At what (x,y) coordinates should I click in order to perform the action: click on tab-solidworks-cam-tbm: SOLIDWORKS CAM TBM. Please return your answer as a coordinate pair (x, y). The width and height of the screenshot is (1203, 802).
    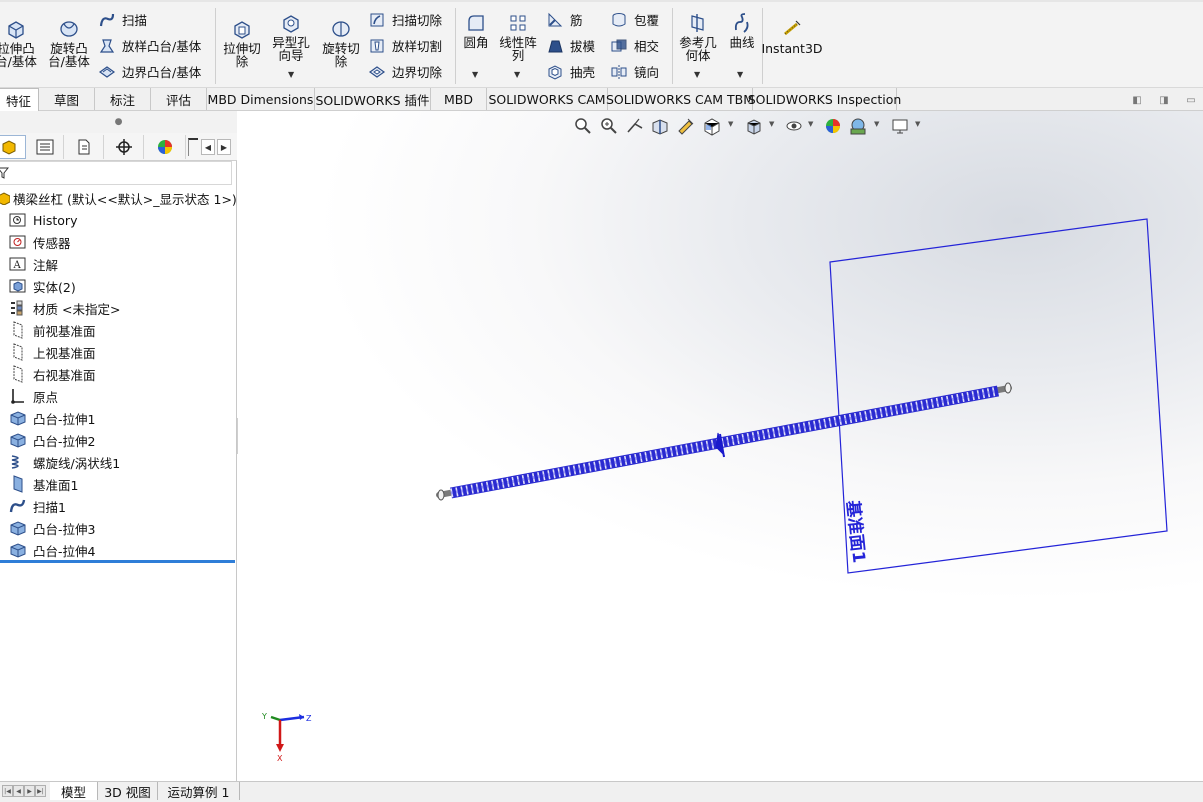
    Looking at the image, I should click on (680, 99).